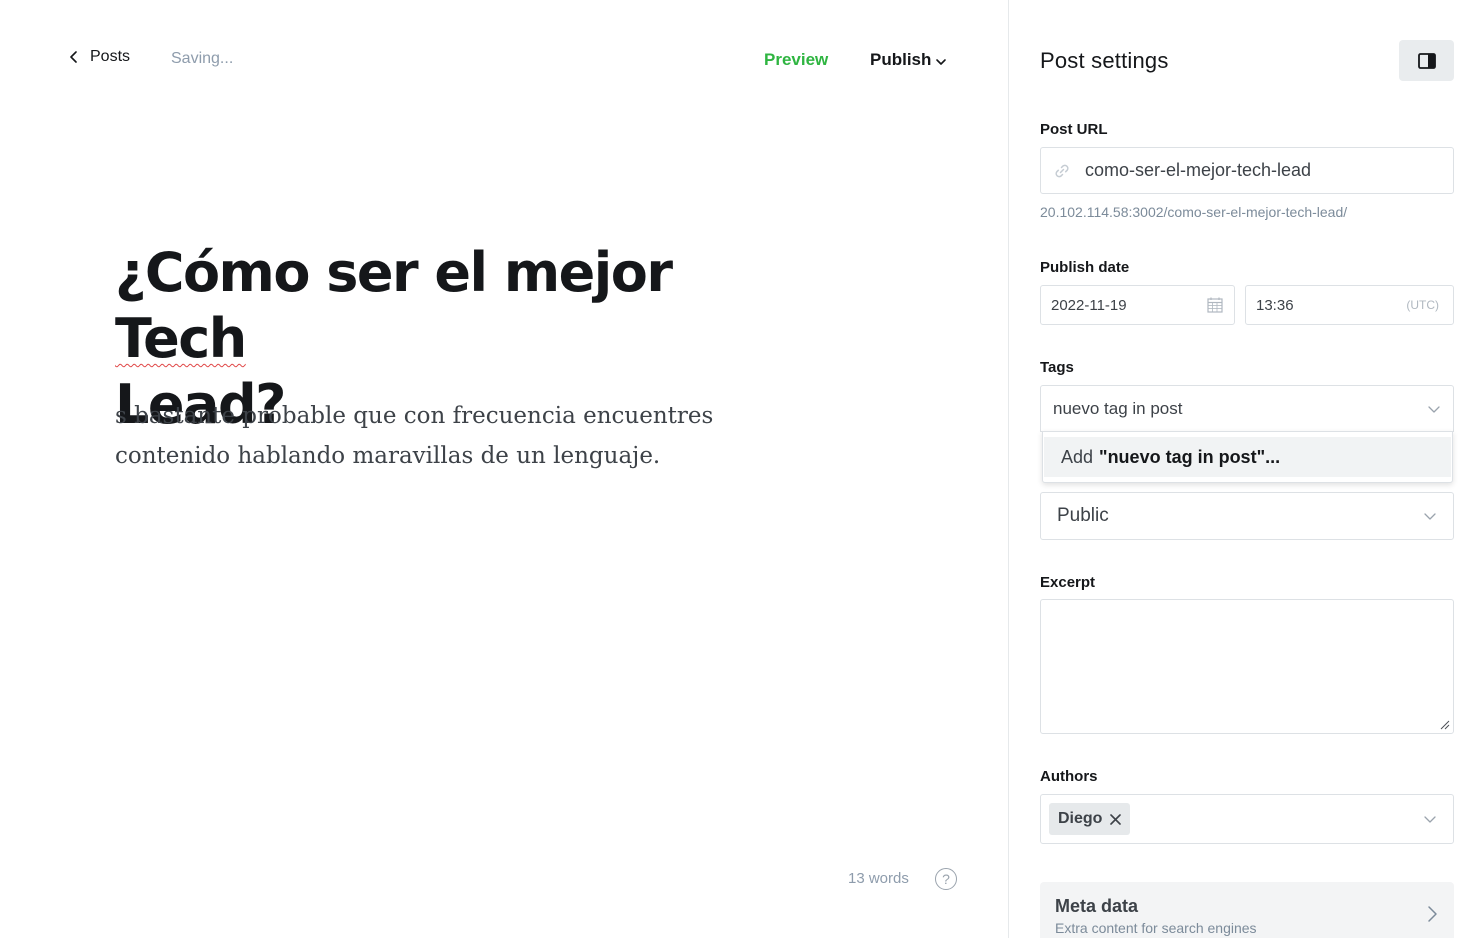 Image resolution: width=1483 pixels, height=938 pixels. I want to click on publish-date-label: Publish date, so click(1085, 267).